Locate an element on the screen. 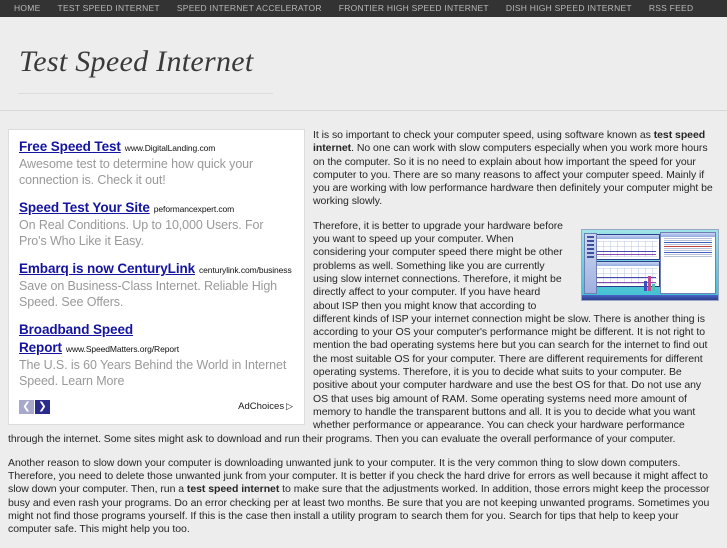  ad-display-url: peformancexpert.com is located at coordinates (194, 209).